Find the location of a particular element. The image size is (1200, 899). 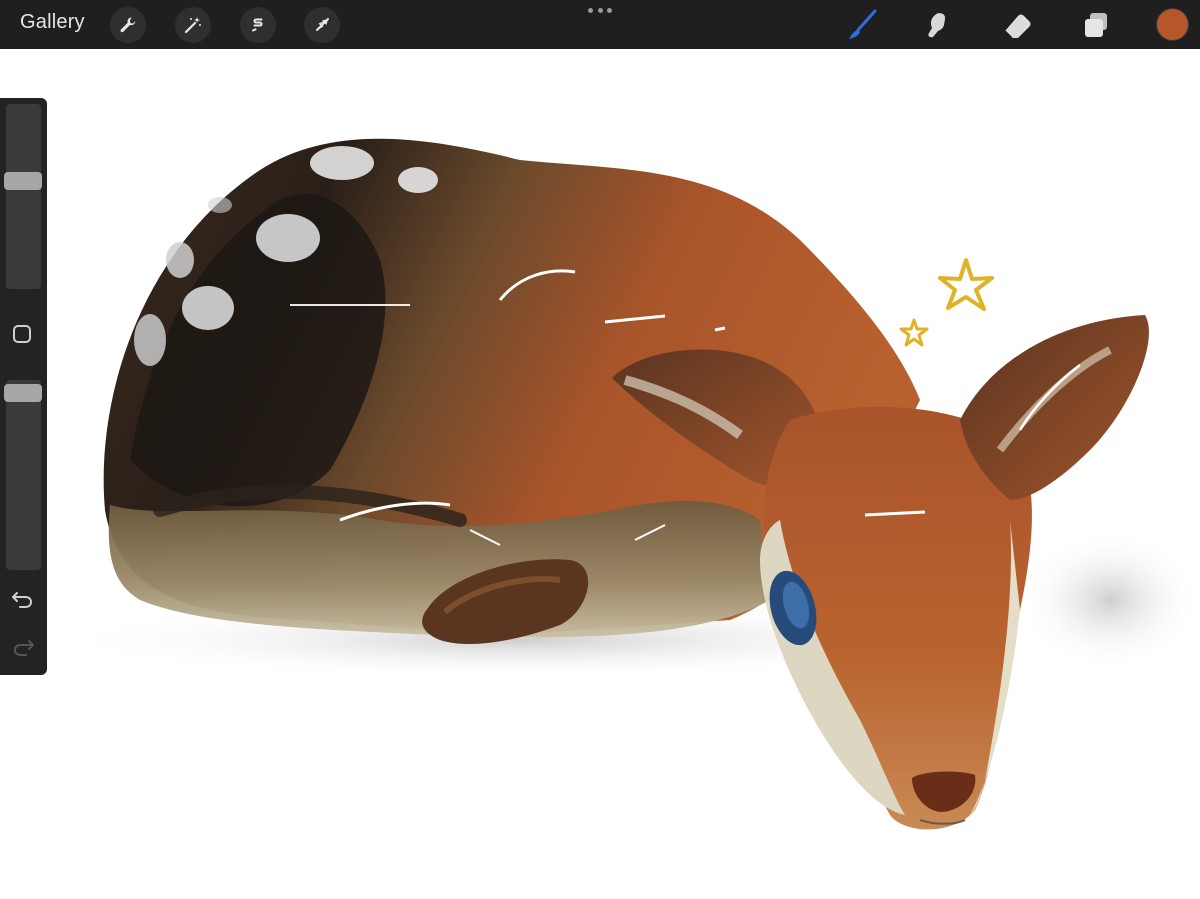

brush-size-slider is located at coordinates (23, 196).